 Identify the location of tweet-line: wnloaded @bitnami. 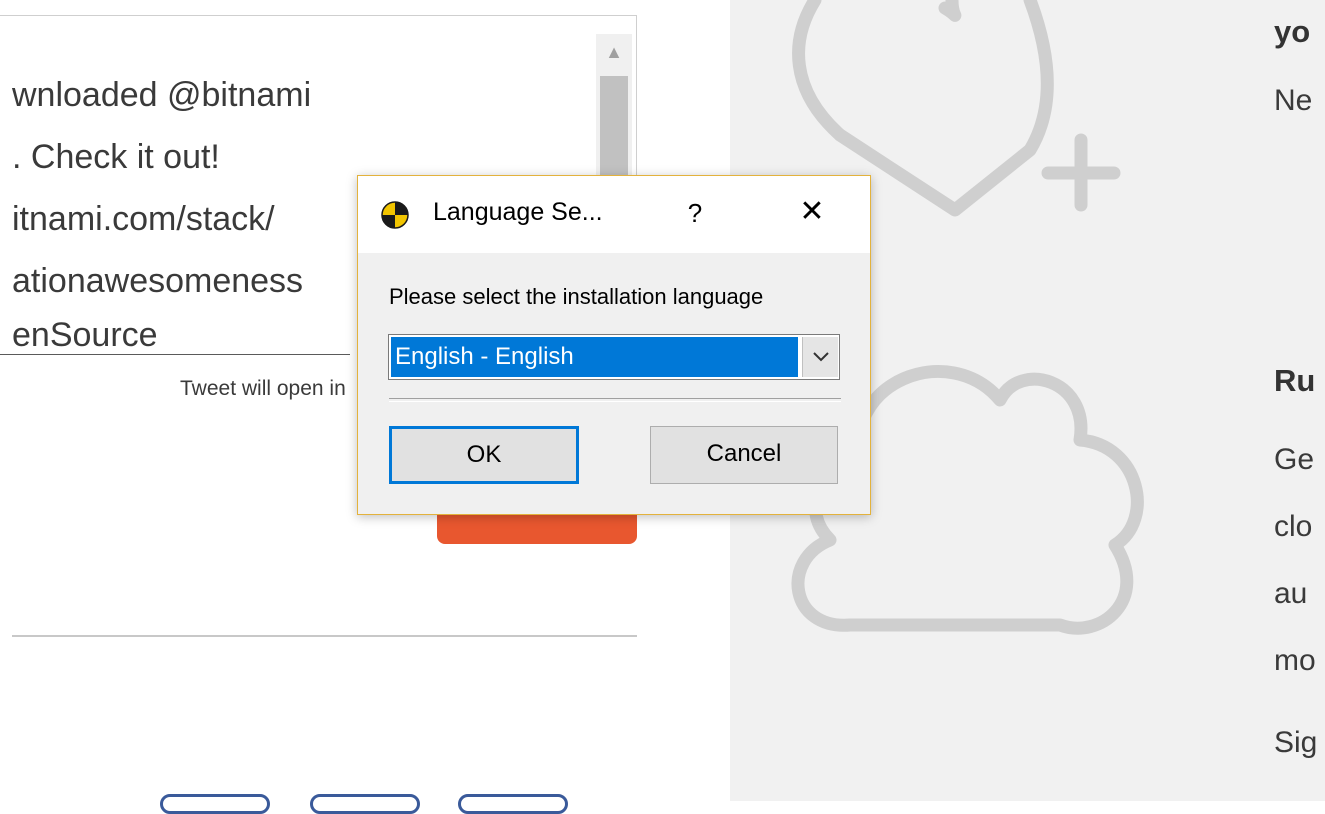
(162, 95).